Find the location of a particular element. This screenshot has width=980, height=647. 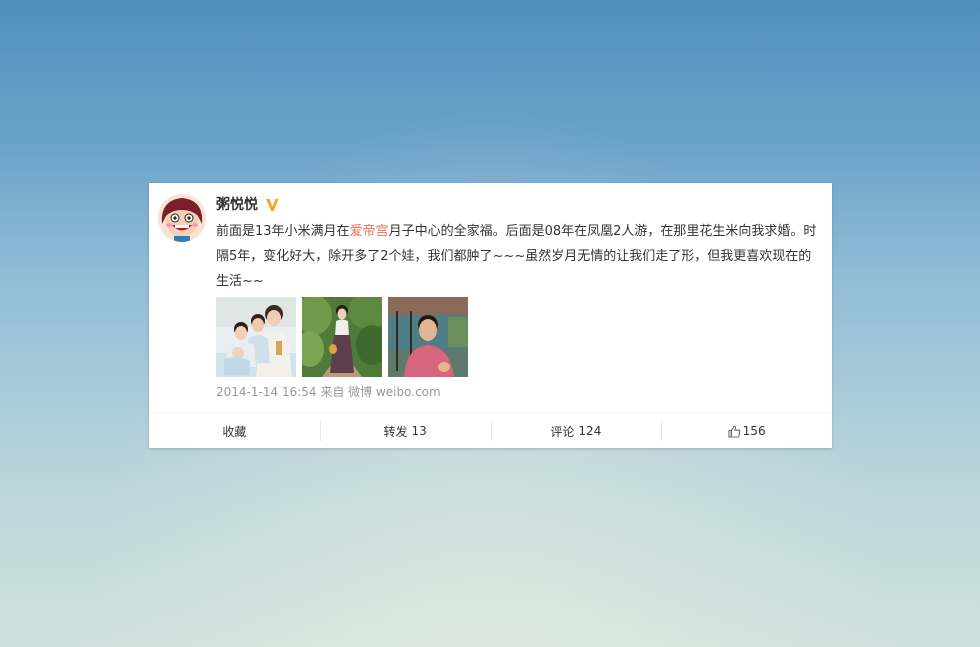

like-button: 156 is located at coordinates (746, 431).